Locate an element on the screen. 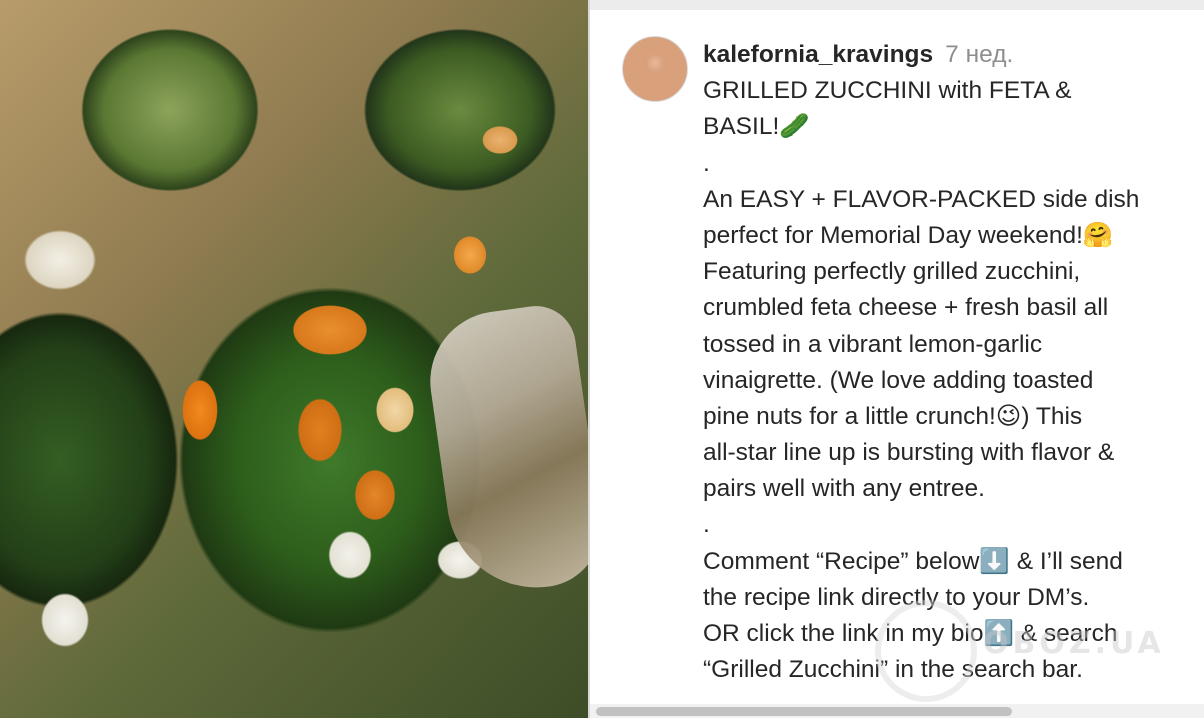 The width and height of the screenshot is (1204, 718). post-time: 7 нед. is located at coordinates (979, 54).